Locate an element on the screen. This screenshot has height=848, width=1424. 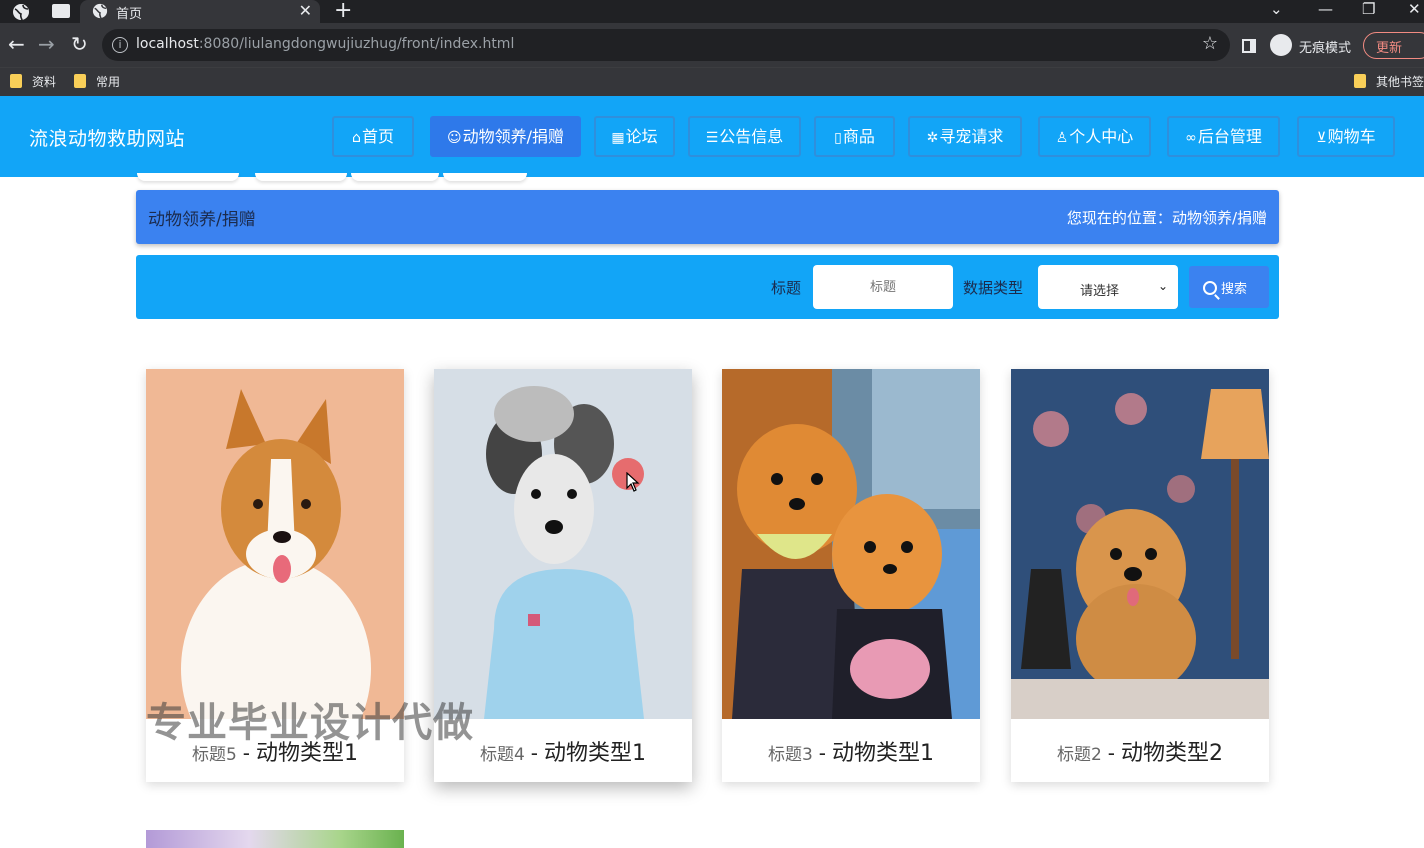
type-select: 请选择 ⌄ is located at coordinates (1108, 287).